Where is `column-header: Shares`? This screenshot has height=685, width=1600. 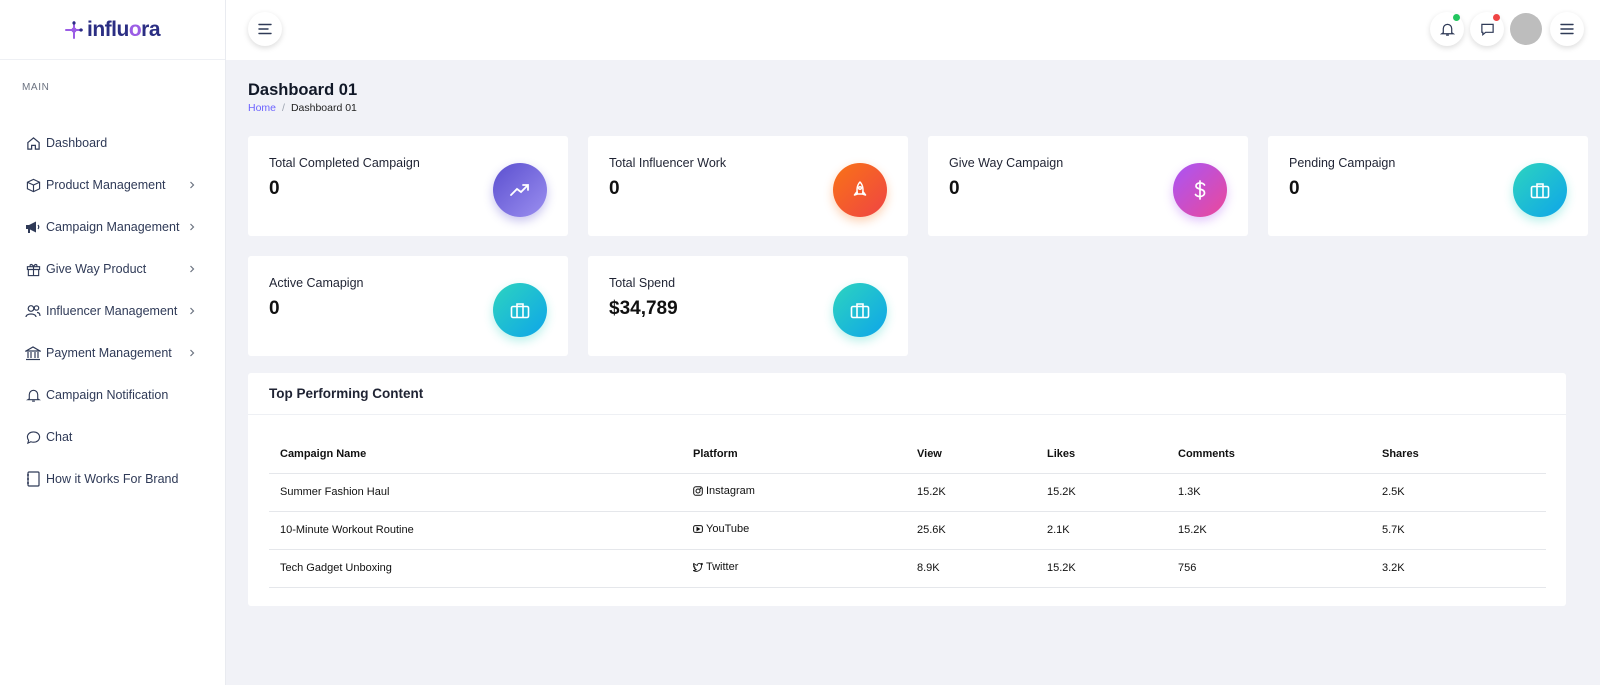 column-header: Shares is located at coordinates (1458, 454).